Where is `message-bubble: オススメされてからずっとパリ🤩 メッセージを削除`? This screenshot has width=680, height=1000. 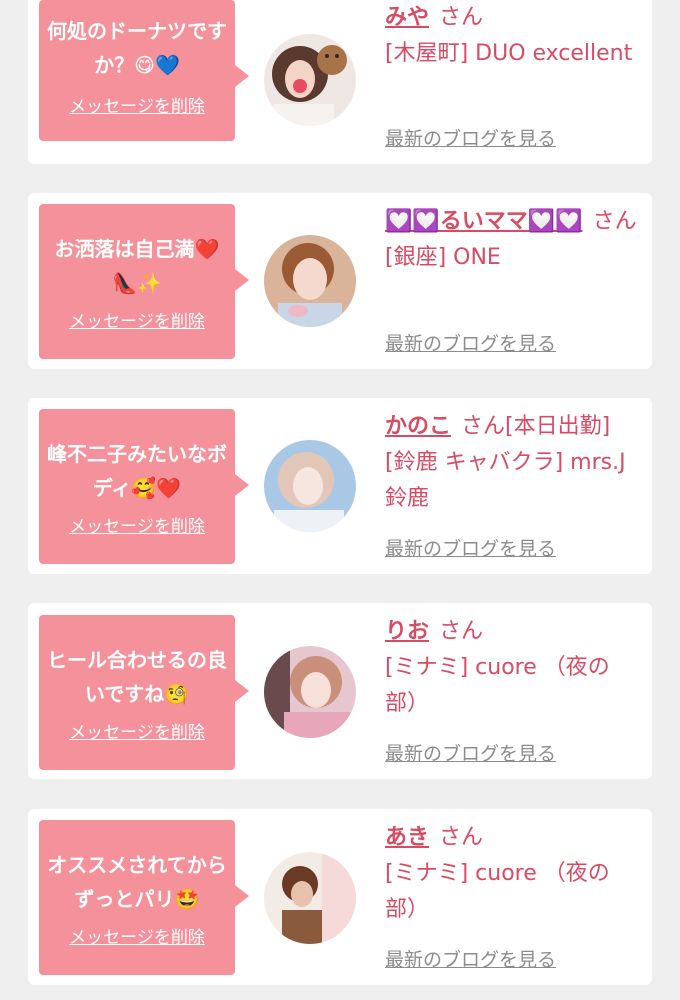
message-bubble: オススメされてからずっとパリ🤩 メッセージを削除 is located at coordinates (144, 897).